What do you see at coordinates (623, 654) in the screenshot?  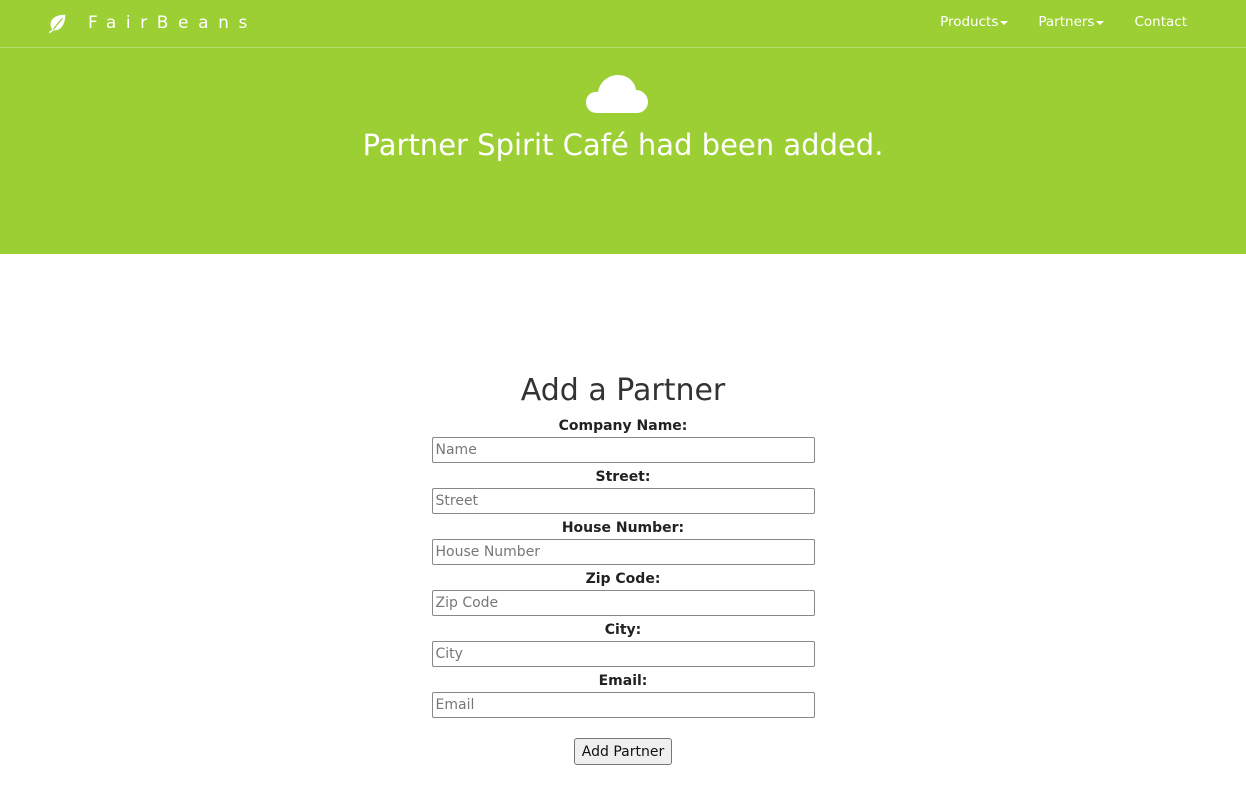 I see `city-input` at bounding box center [623, 654].